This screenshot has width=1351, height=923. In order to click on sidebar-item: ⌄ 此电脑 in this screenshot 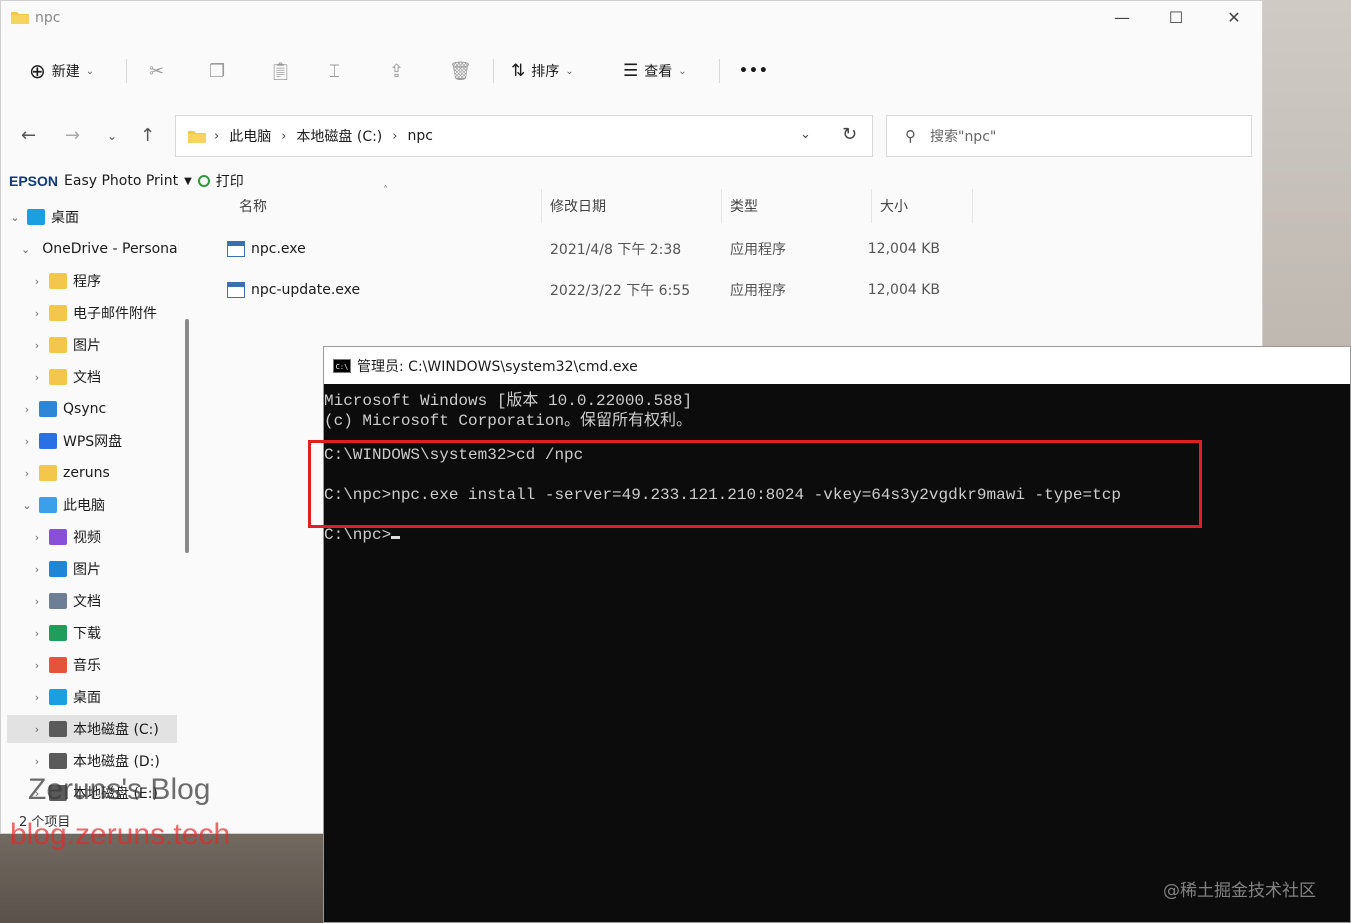, I will do `click(90, 505)`.